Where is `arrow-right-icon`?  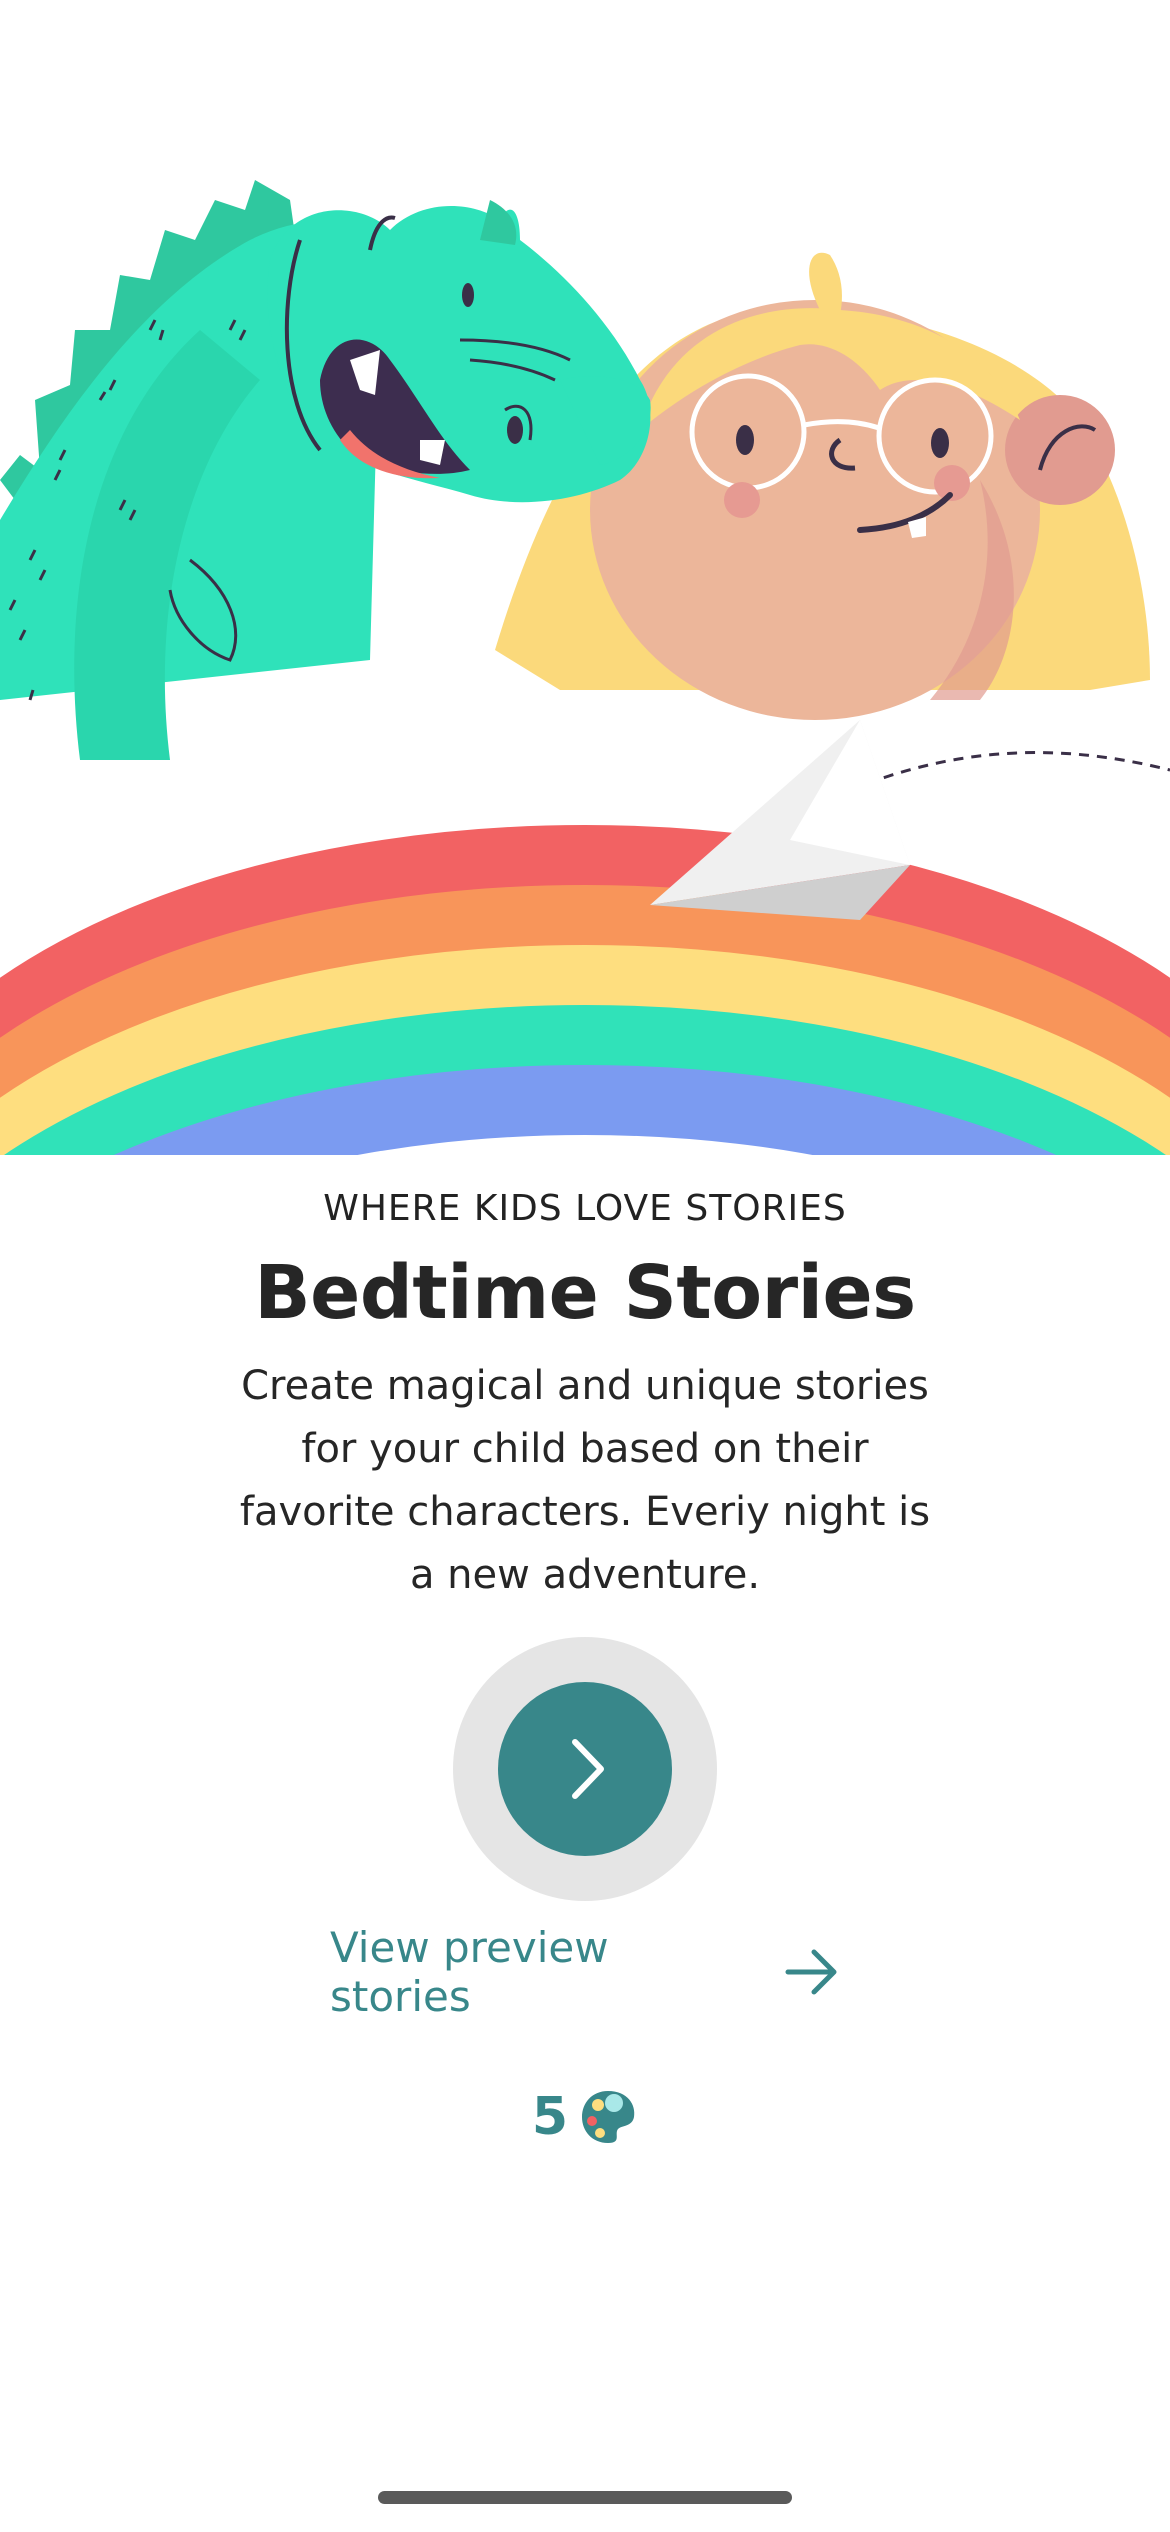 arrow-right-icon is located at coordinates (812, 1972).